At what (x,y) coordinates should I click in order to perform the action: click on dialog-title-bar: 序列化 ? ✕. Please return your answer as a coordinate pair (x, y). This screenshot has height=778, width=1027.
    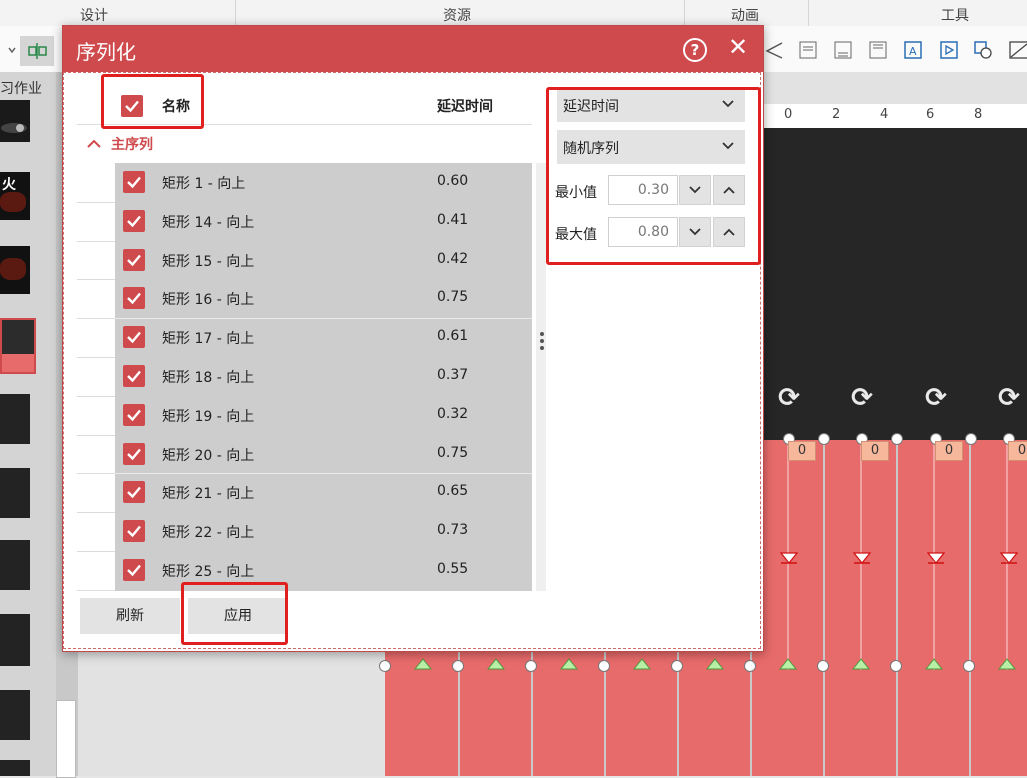
    Looking at the image, I should click on (413, 49).